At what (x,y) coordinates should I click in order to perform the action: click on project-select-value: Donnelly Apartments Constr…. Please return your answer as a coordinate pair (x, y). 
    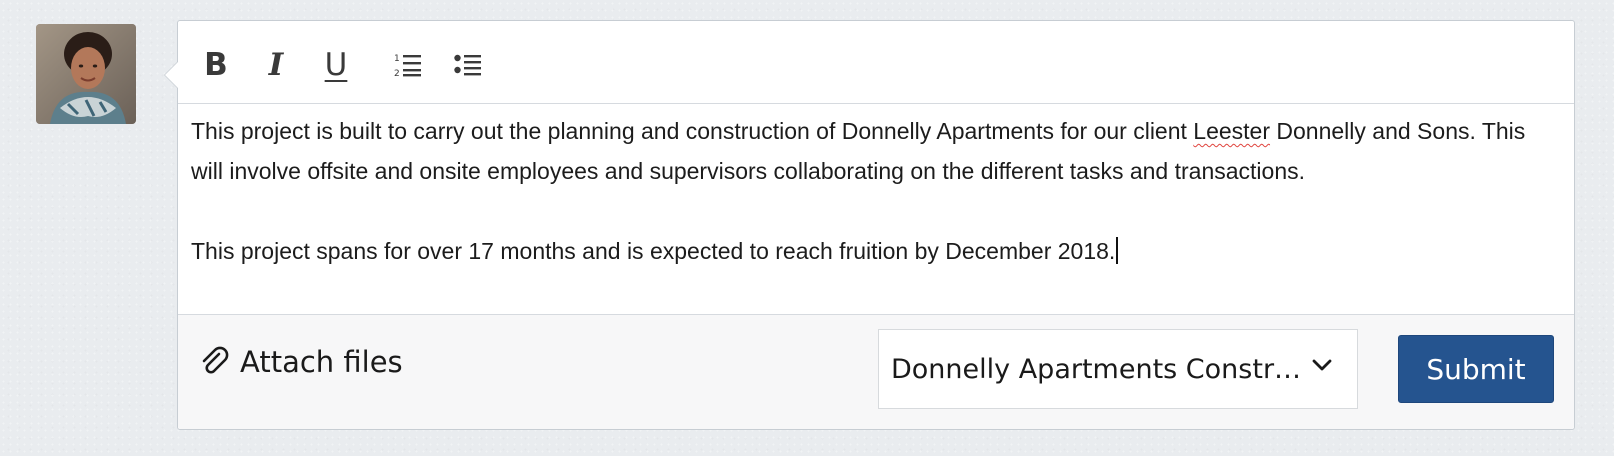
    Looking at the image, I should click on (1096, 369).